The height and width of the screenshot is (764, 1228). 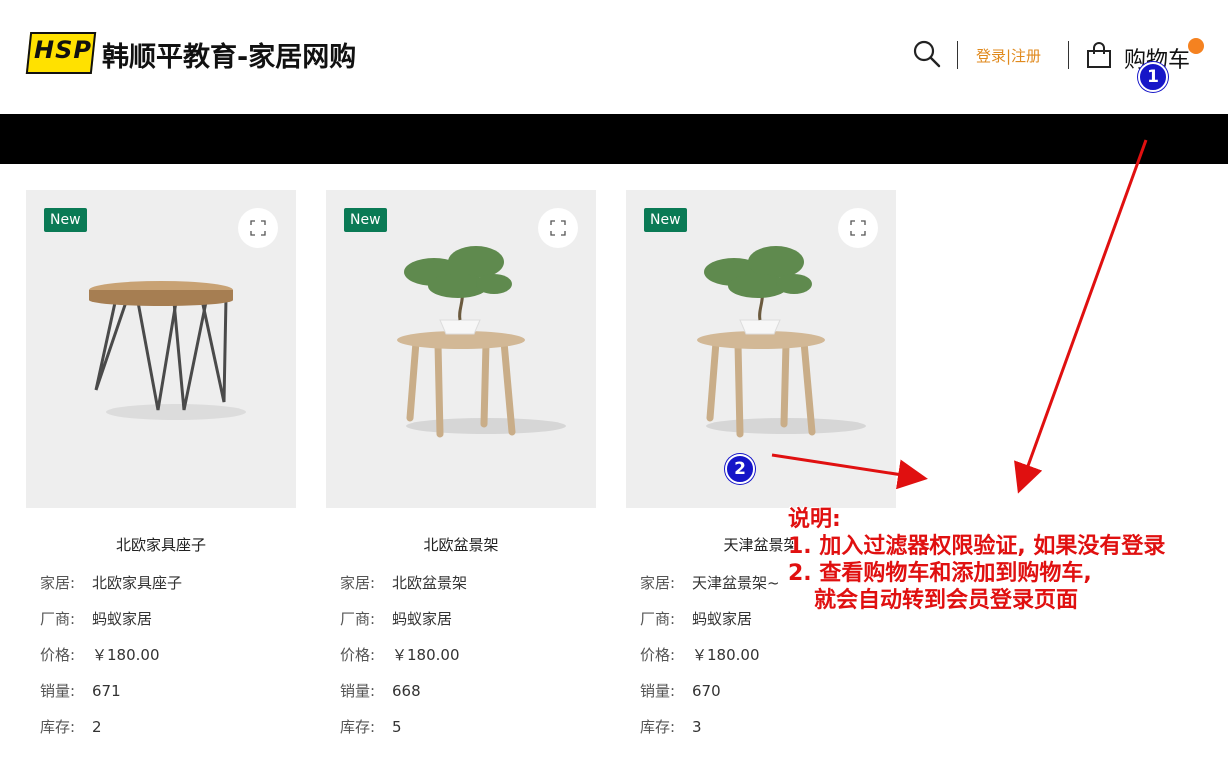 I want to click on product-info-row: 家居: 北欧盆景架, so click(x=403, y=582).